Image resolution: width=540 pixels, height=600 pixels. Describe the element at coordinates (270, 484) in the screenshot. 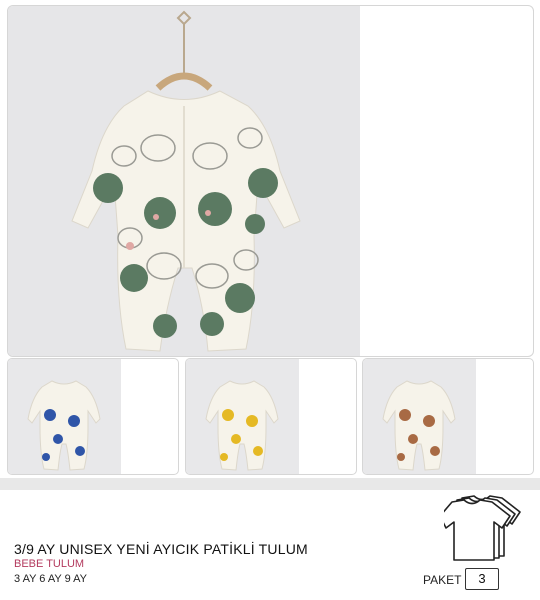

I see `section-divider` at that location.